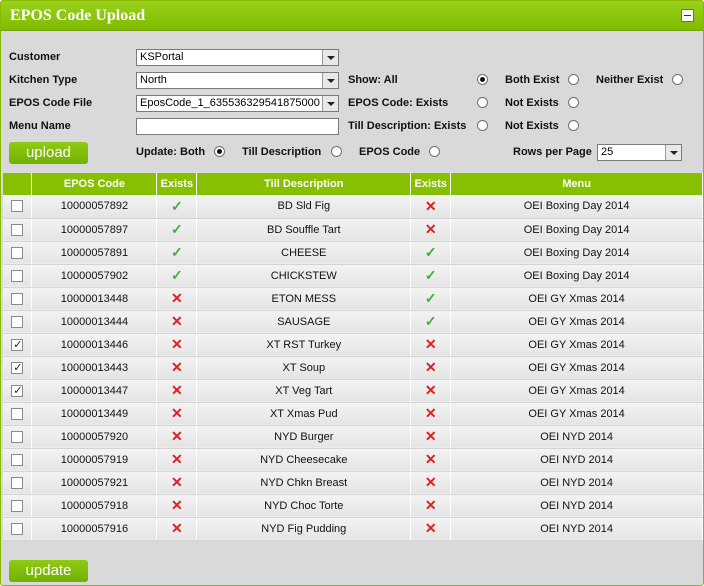 Image resolution: width=704 pixels, height=586 pixels. What do you see at coordinates (304, 460) in the screenshot?
I see `till-description-cell: NYD Cheesecake` at bounding box center [304, 460].